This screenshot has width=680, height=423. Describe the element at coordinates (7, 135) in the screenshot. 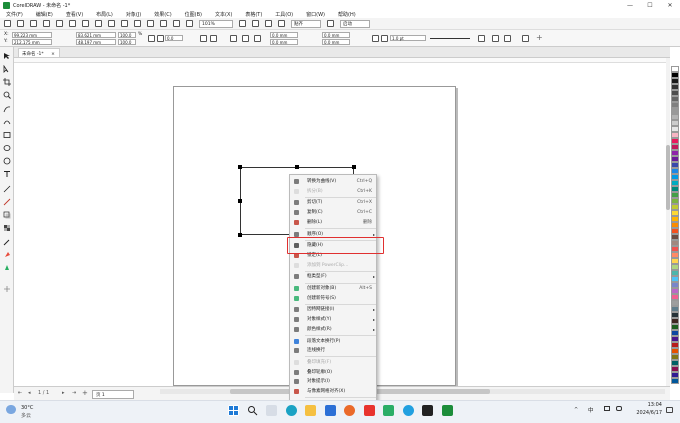

I see `rectangle-tool-icon` at that location.